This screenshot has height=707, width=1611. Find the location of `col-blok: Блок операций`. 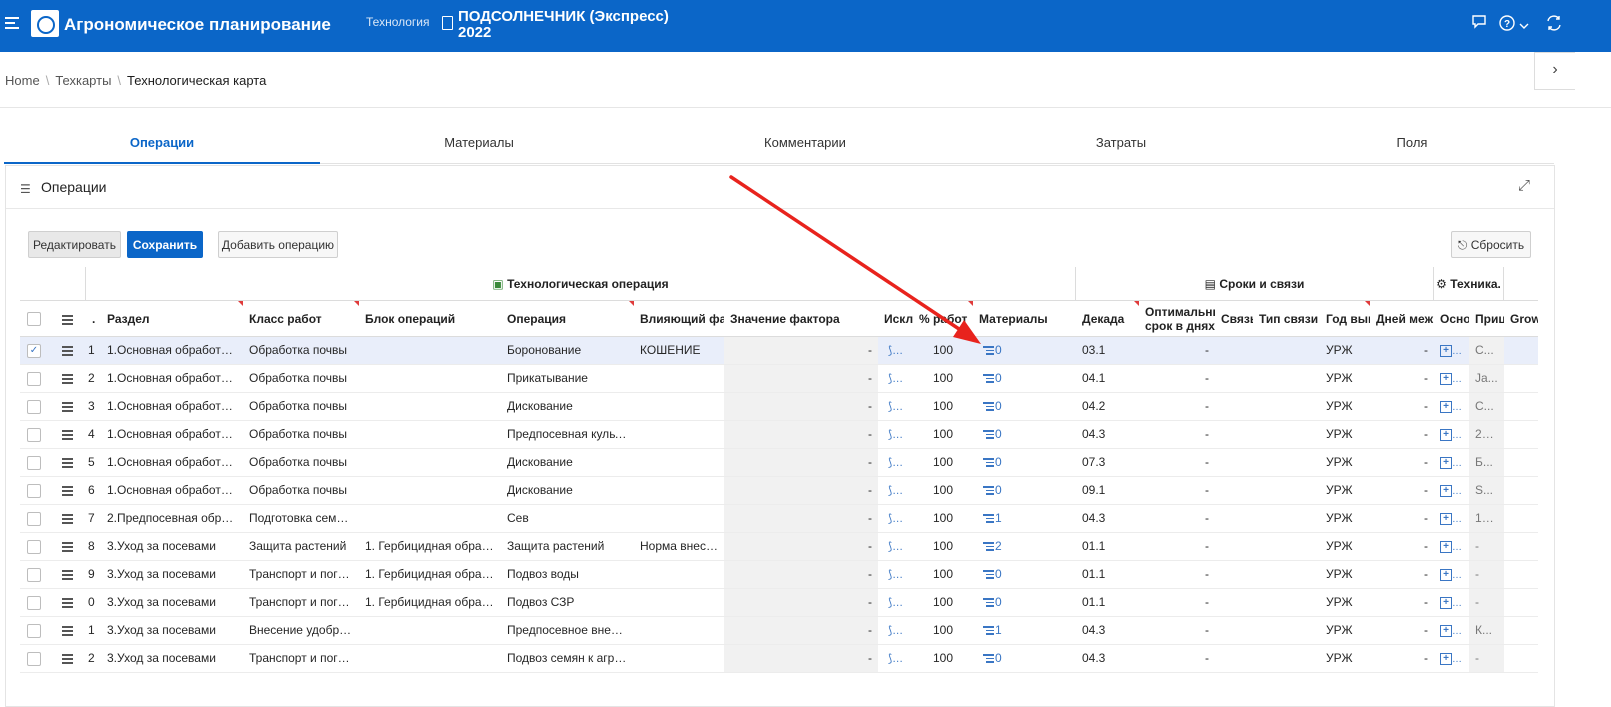

col-blok: Блок операций is located at coordinates (430, 319).